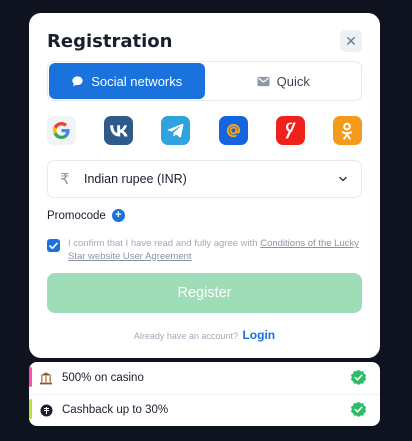 The image size is (412, 441). What do you see at coordinates (185, 336) in the screenshot?
I see `already-account-text: Already have an account?` at bounding box center [185, 336].